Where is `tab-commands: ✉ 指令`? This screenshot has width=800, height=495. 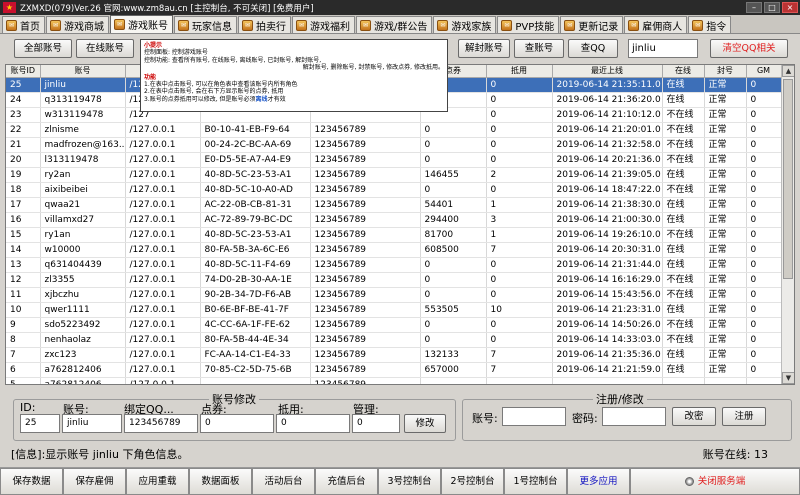 tab-commands: ✉ 指令 is located at coordinates (710, 24).